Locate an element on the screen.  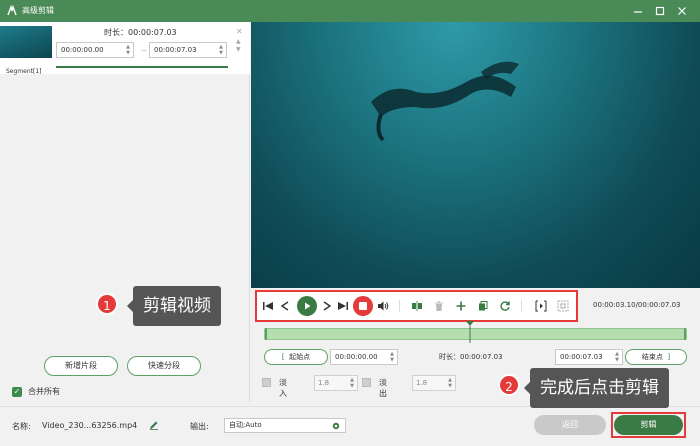
name-label: 名称: is located at coordinates (21, 426).